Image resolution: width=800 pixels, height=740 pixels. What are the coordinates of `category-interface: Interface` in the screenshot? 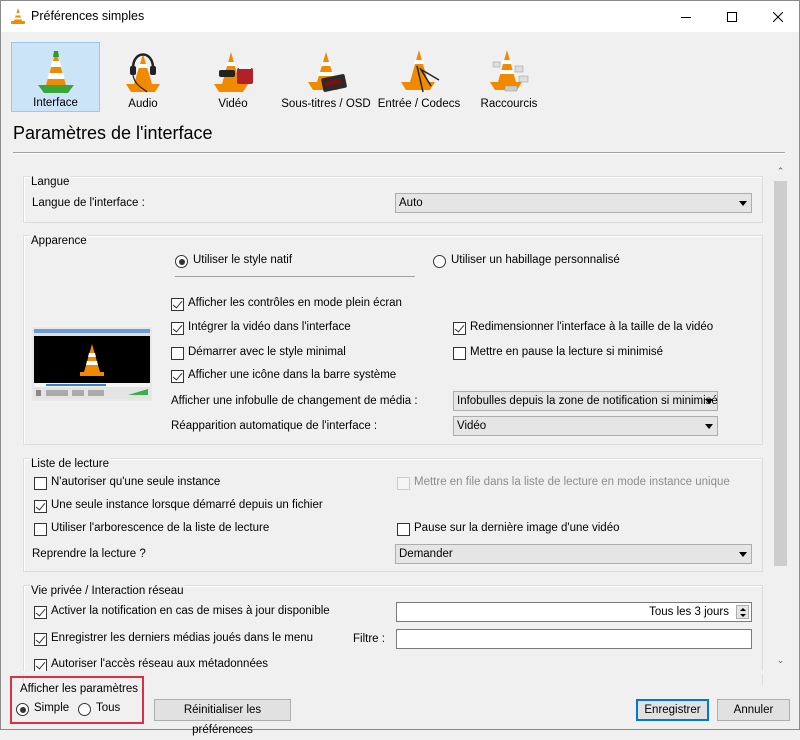 It's located at (55, 77).